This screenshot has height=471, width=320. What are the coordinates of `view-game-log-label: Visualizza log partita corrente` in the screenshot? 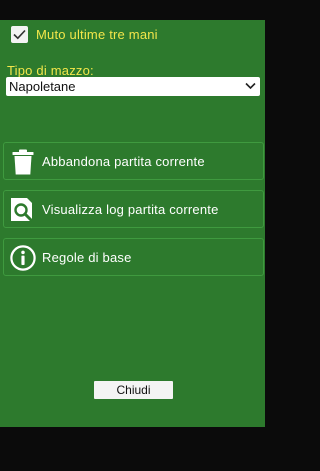 It's located at (130, 209).